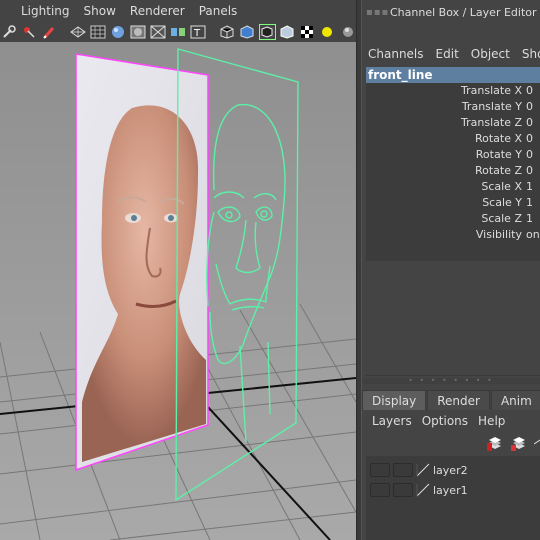 This screenshot has width=540, height=540. Describe the element at coordinates (453, 123) in the screenshot. I see `attribute-row: Translate Z 0` at that location.